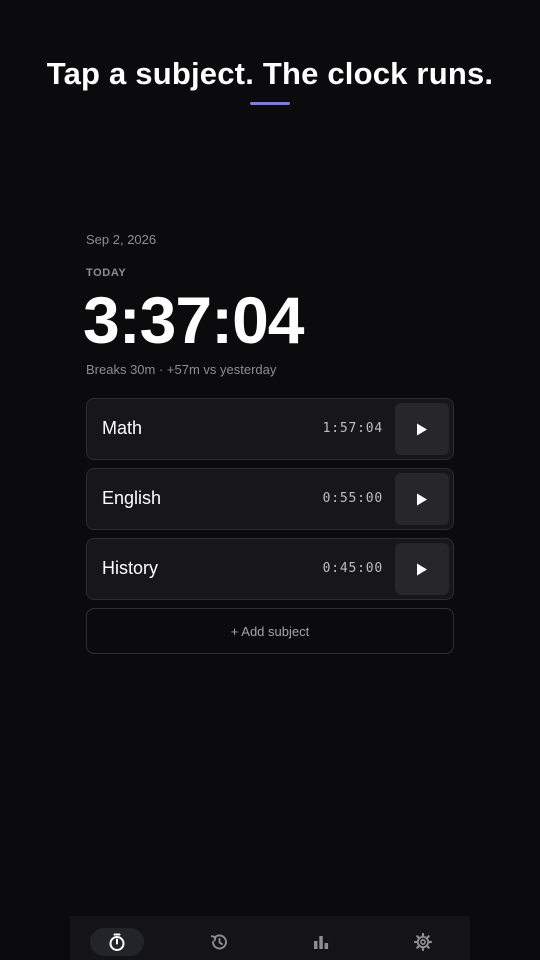 This screenshot has width=540, height=960. I want to click on page-headline: Tap a subject. The clock runs., so click(270, 73).